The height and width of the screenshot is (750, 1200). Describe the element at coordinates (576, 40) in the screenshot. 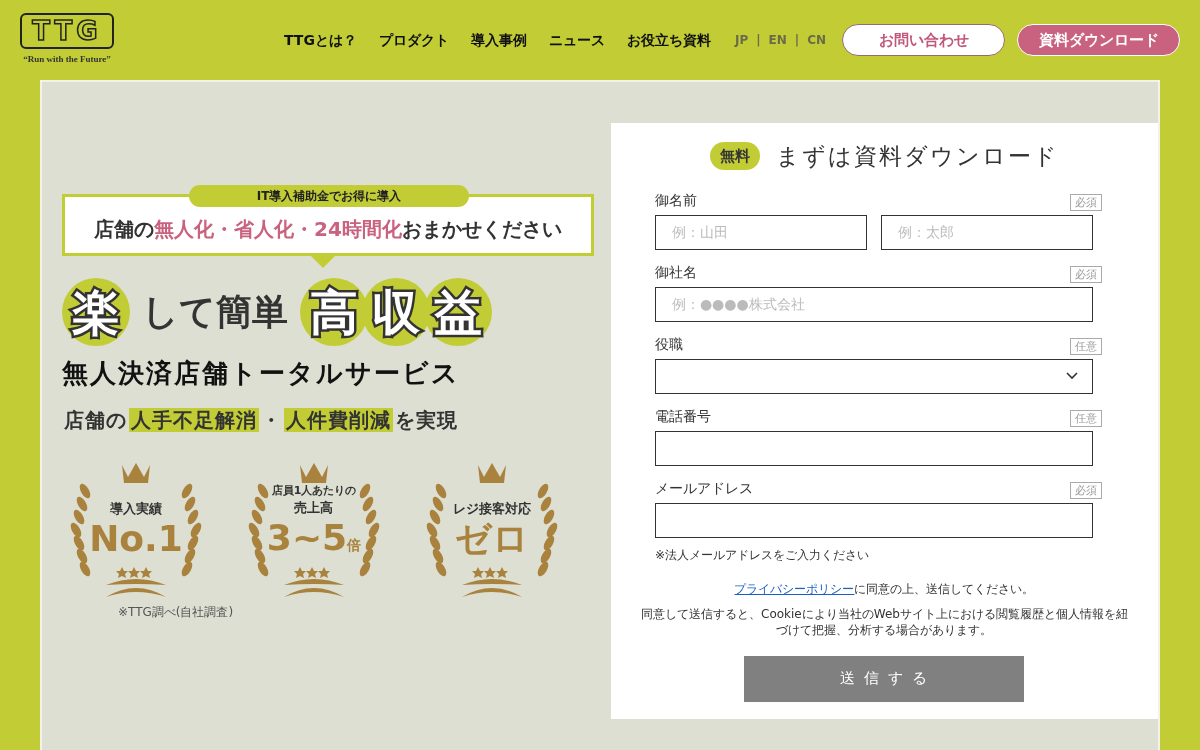

I see `nav-link: ニュース` at that location.